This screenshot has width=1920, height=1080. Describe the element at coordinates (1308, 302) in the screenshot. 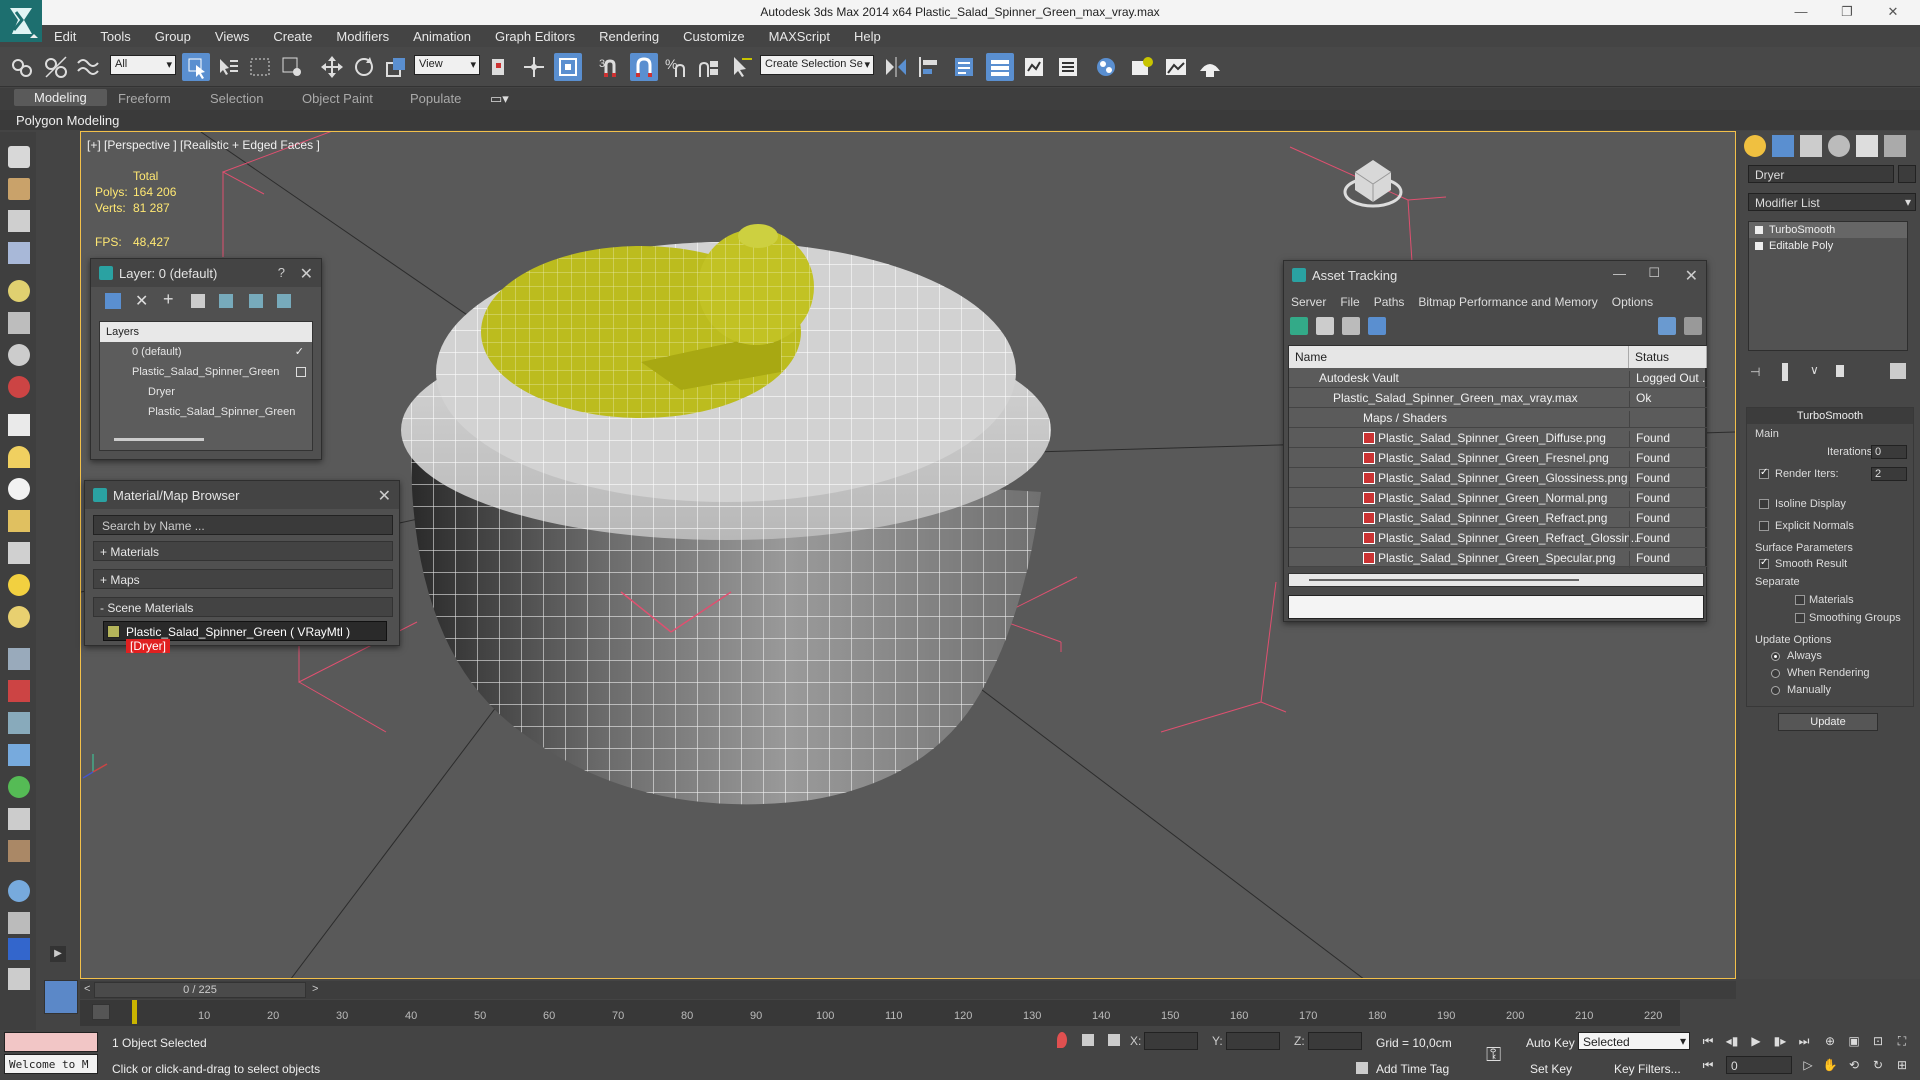

I see `asset-menu-server: Server` at that location.